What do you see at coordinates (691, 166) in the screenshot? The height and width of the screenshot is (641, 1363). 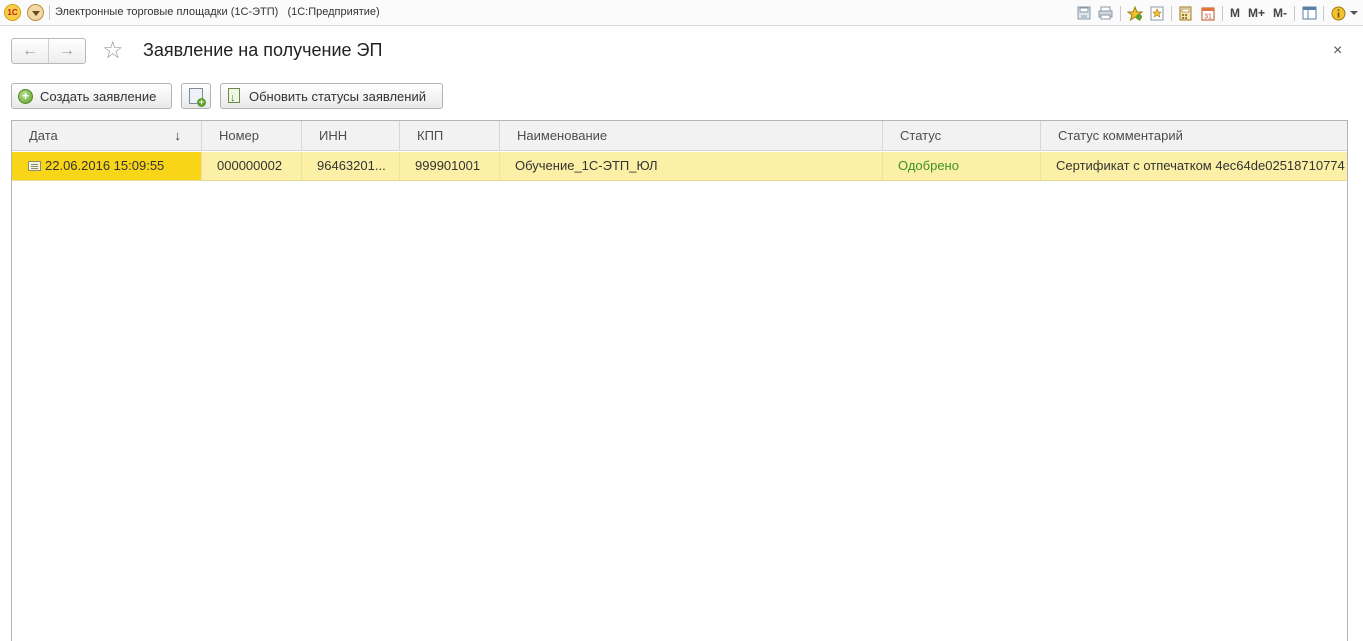 I see `cell-name: Обучение_1С-ЭТП_ЮЛ` at bounding box center [691, 166].